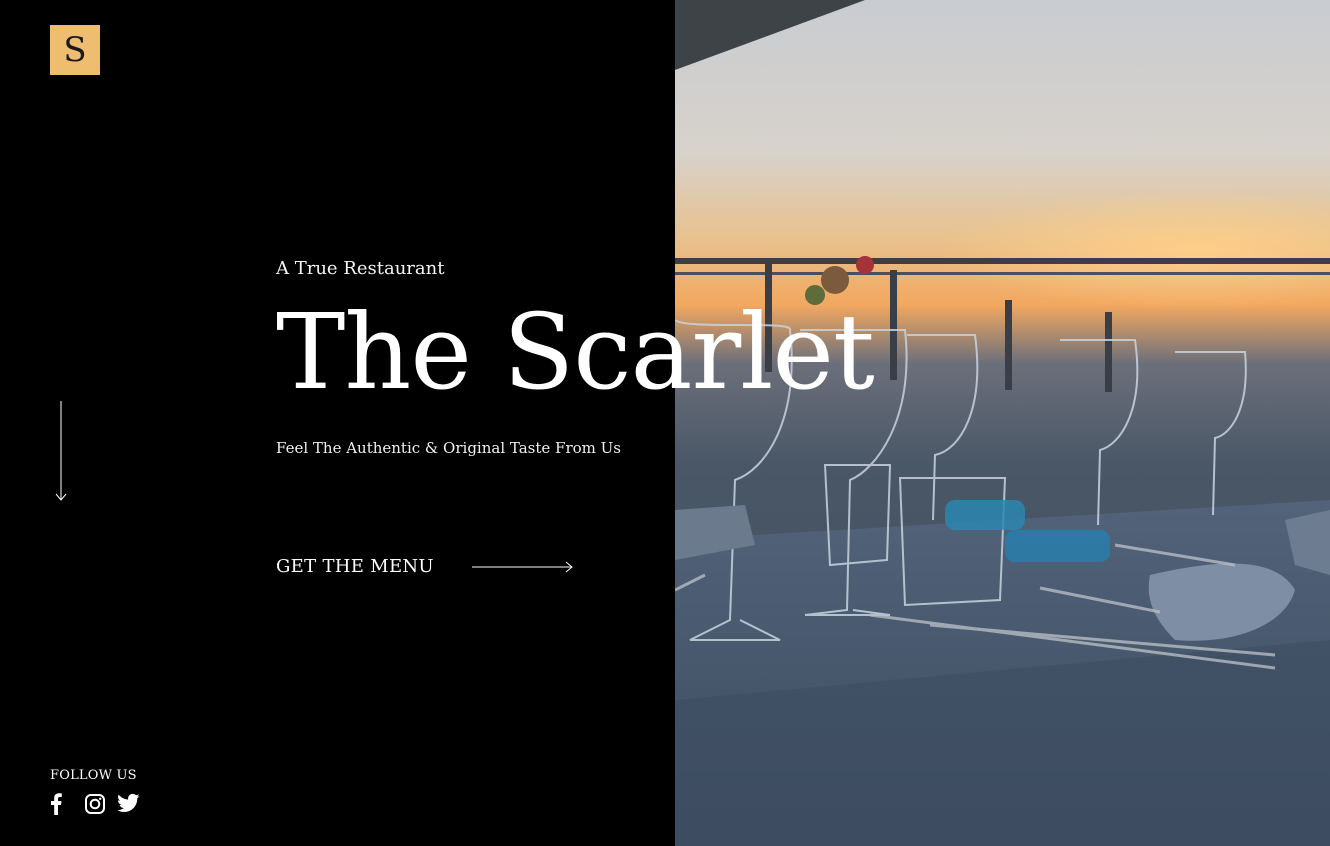 The image size is (1330, 846). Describe the element at coordinates (61, 804) in the screenshot. I see `facebook-icon` at that location.